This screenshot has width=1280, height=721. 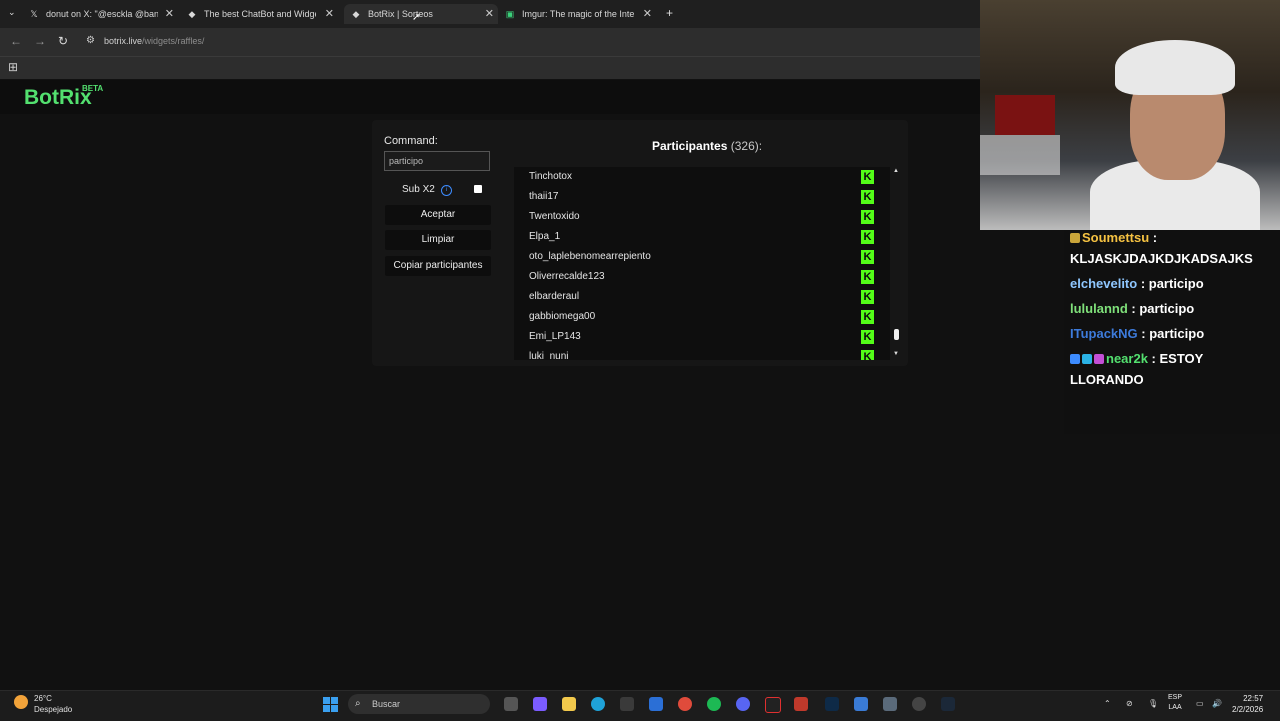 I want to click on chrome-icon, so click(x=685, y=704).